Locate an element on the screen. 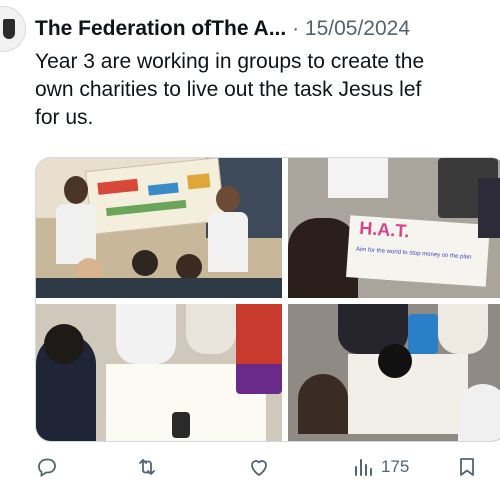 This screenshot has width=500, height=500. pencil-tray is located at coordinates (259, 377).